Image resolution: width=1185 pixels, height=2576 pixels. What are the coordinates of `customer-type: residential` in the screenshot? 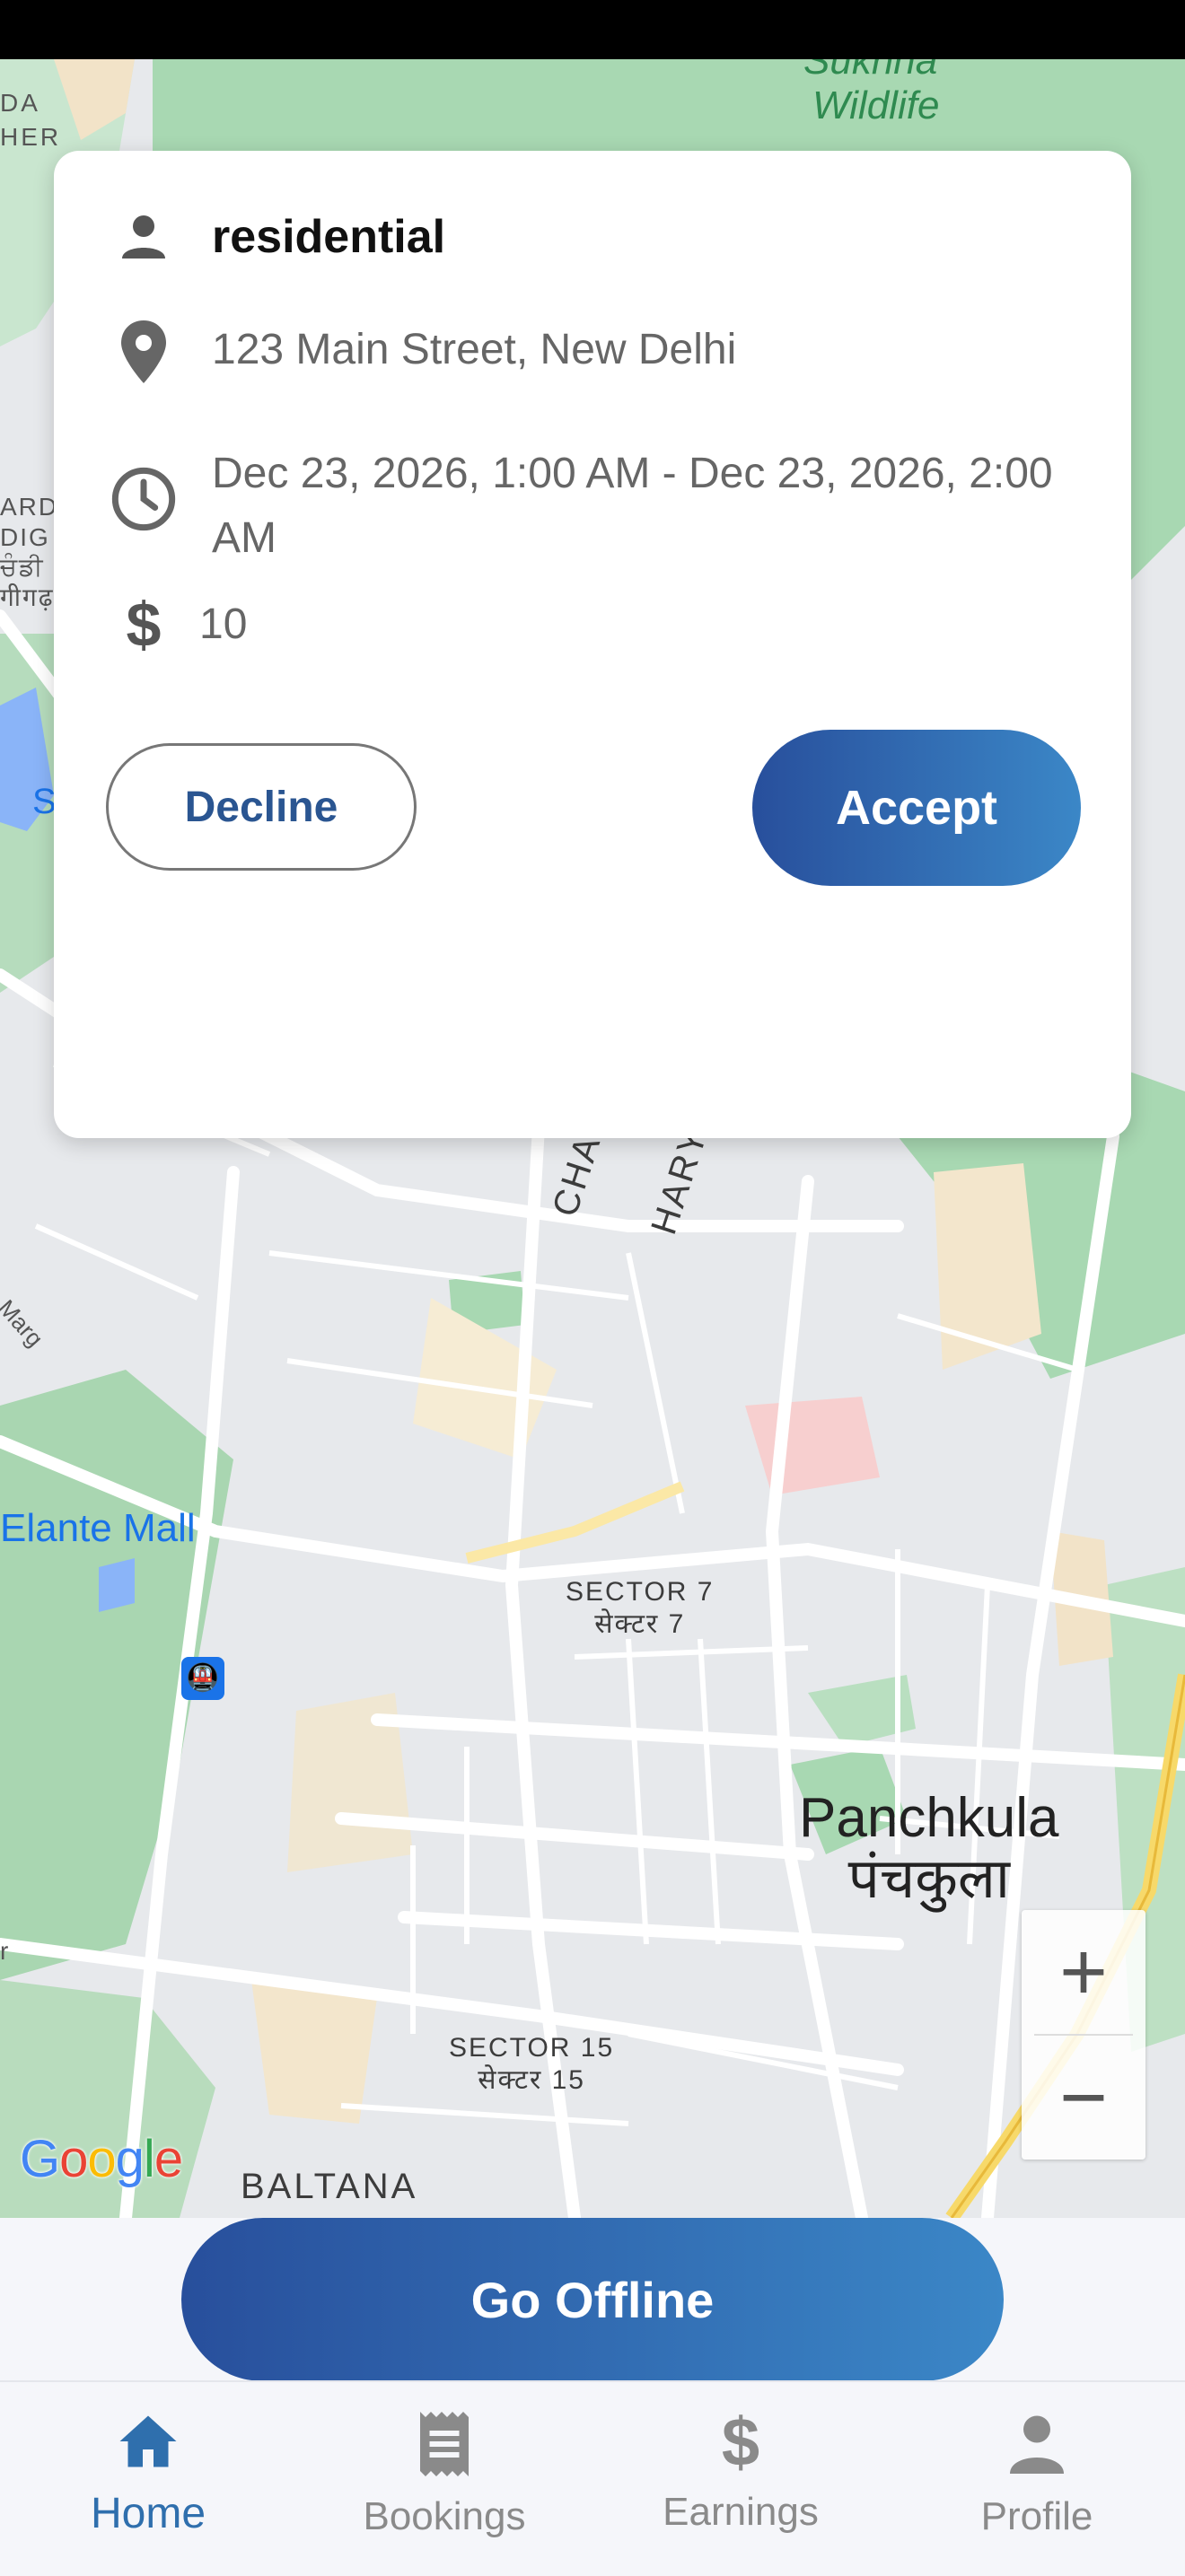 It's located at (329, 237).